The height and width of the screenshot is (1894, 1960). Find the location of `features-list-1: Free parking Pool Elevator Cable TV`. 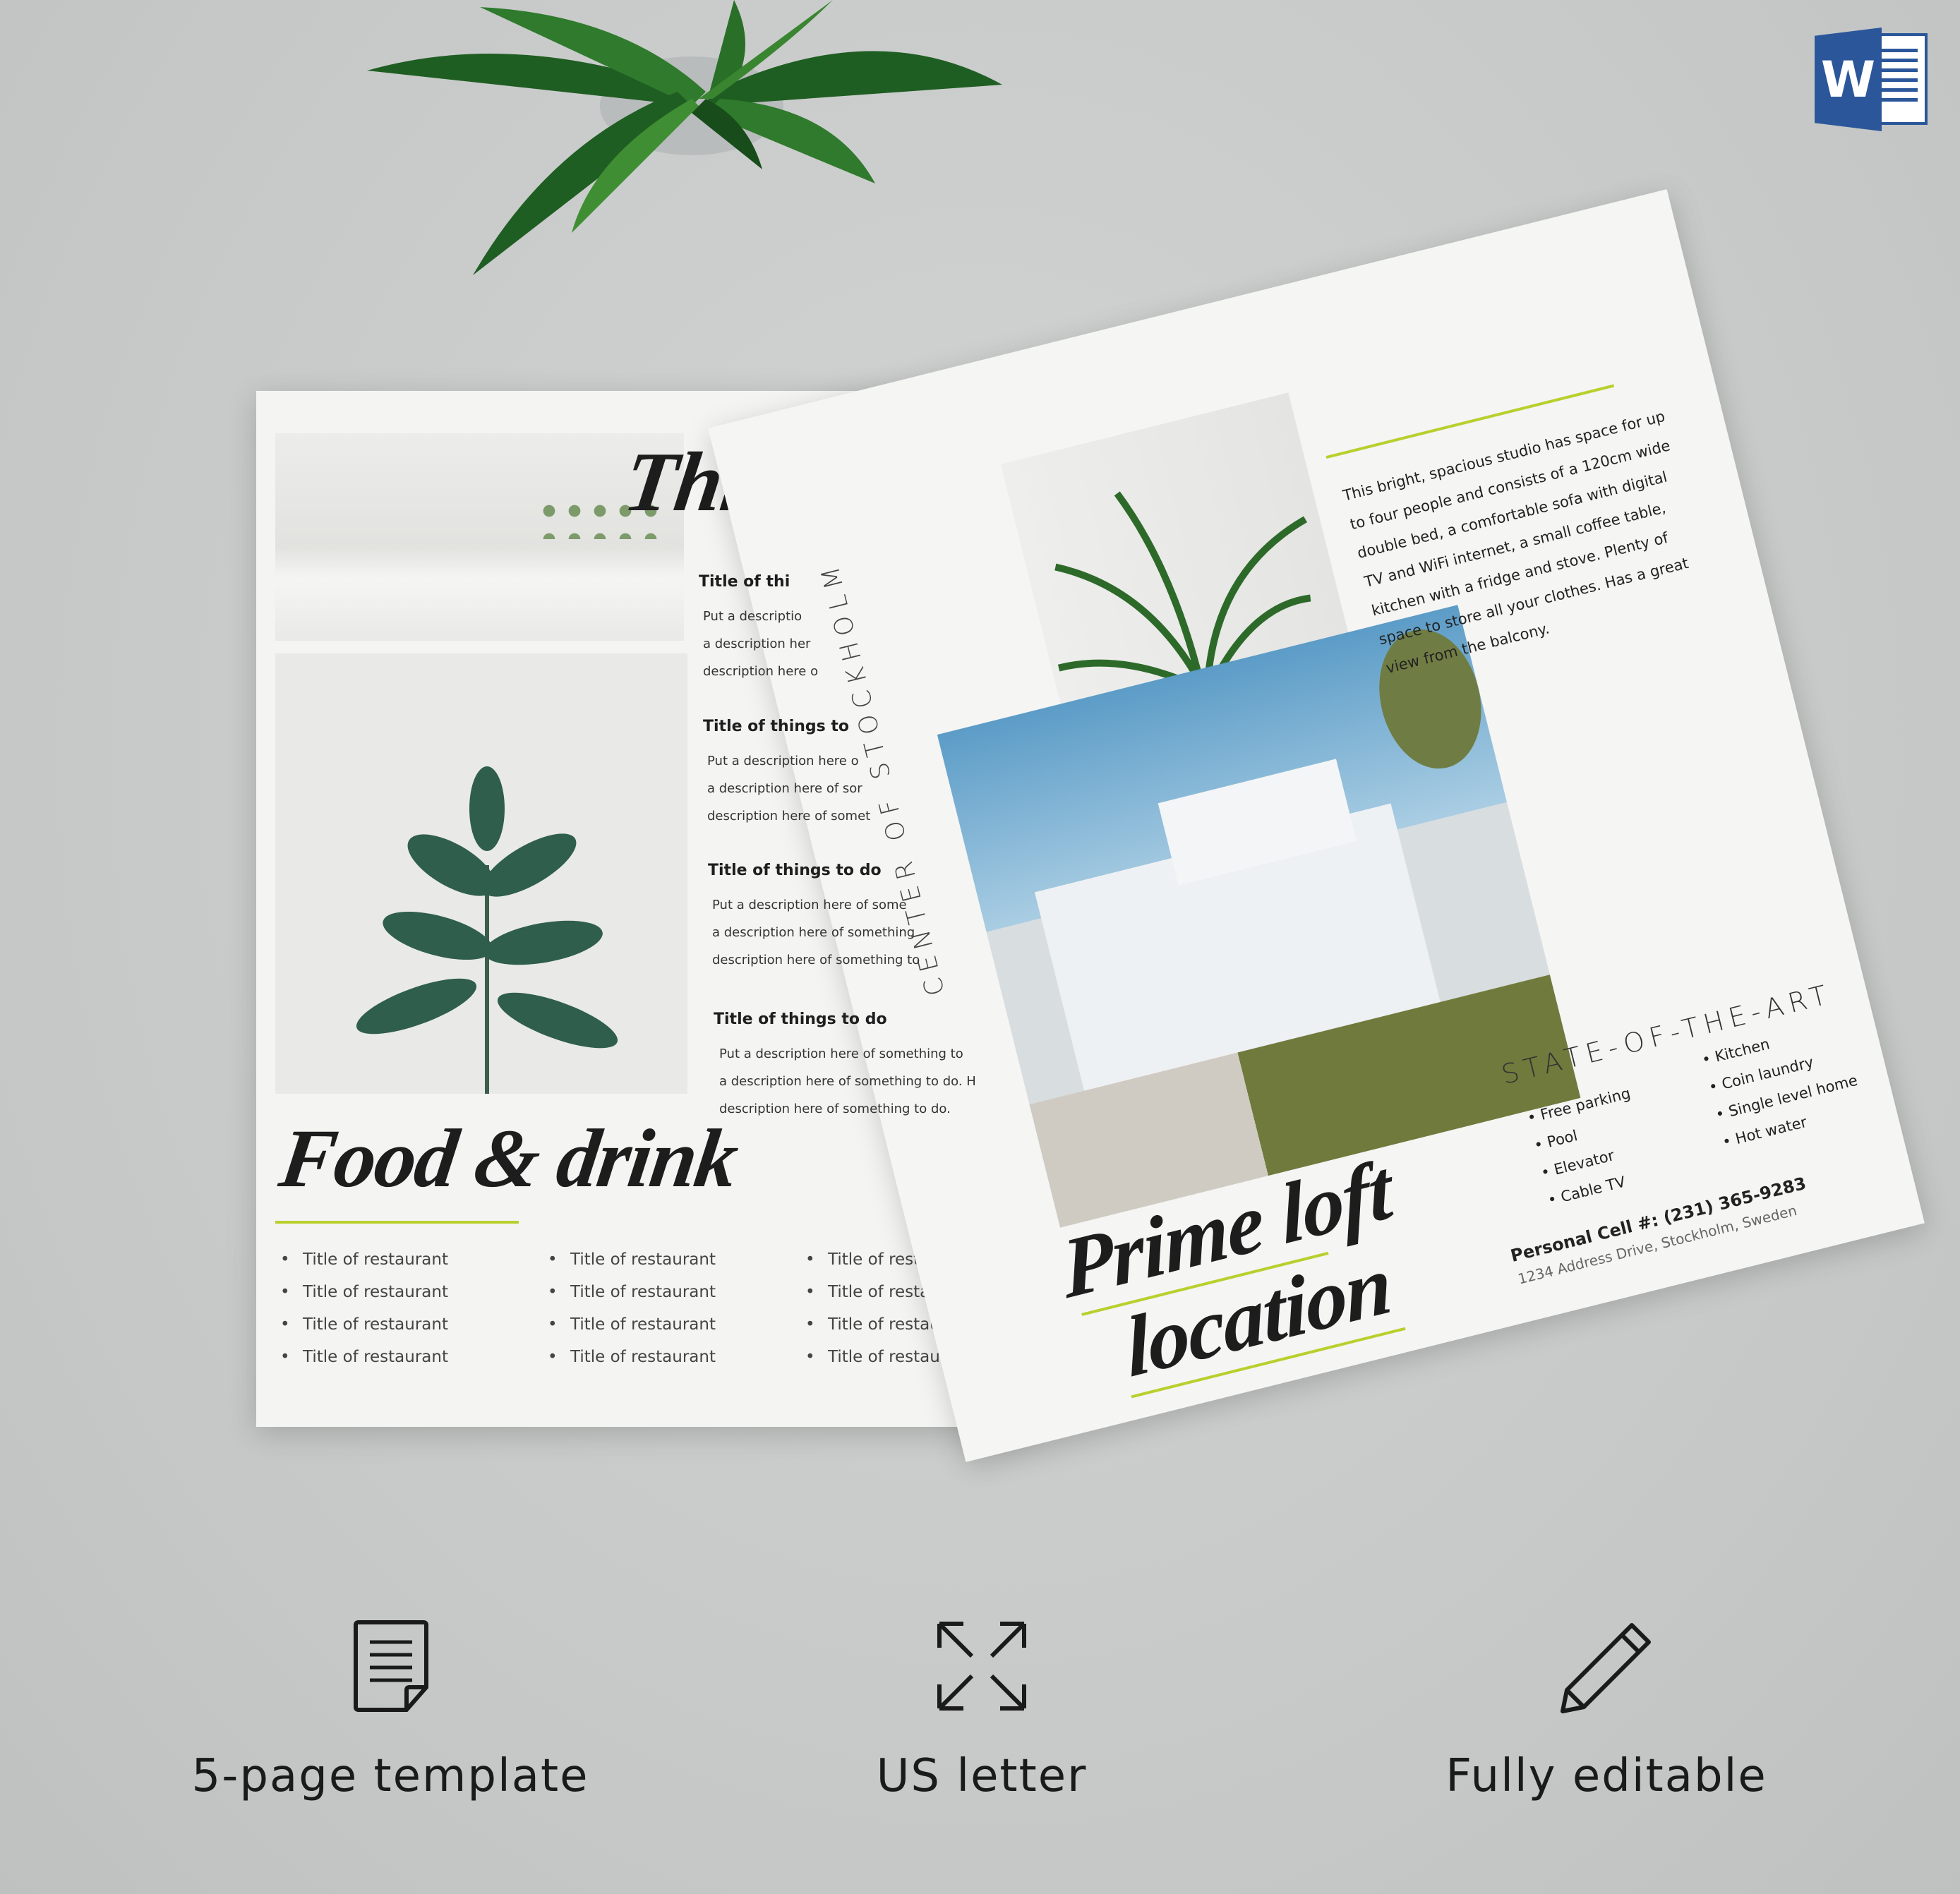

features-list-1: Free parking Pool Elevator Cable TV is located at coordinates (1589, 1146).